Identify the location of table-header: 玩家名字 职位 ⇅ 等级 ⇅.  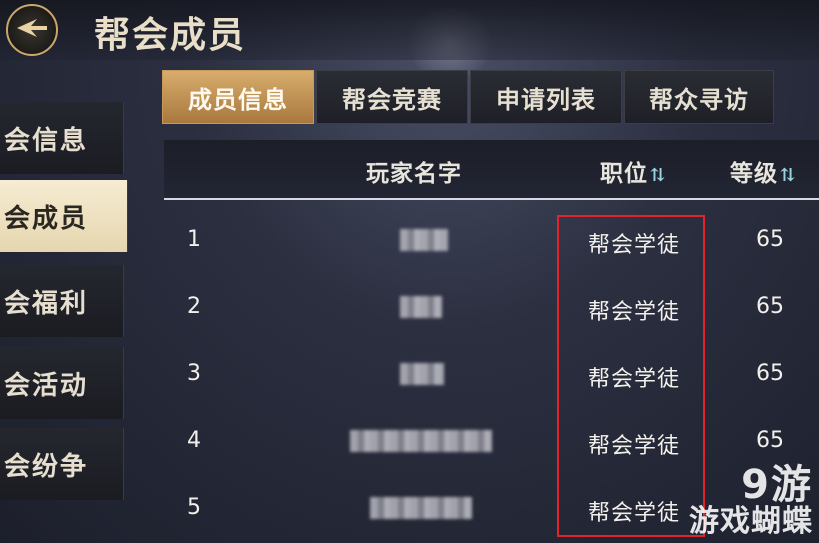
(491, 170).